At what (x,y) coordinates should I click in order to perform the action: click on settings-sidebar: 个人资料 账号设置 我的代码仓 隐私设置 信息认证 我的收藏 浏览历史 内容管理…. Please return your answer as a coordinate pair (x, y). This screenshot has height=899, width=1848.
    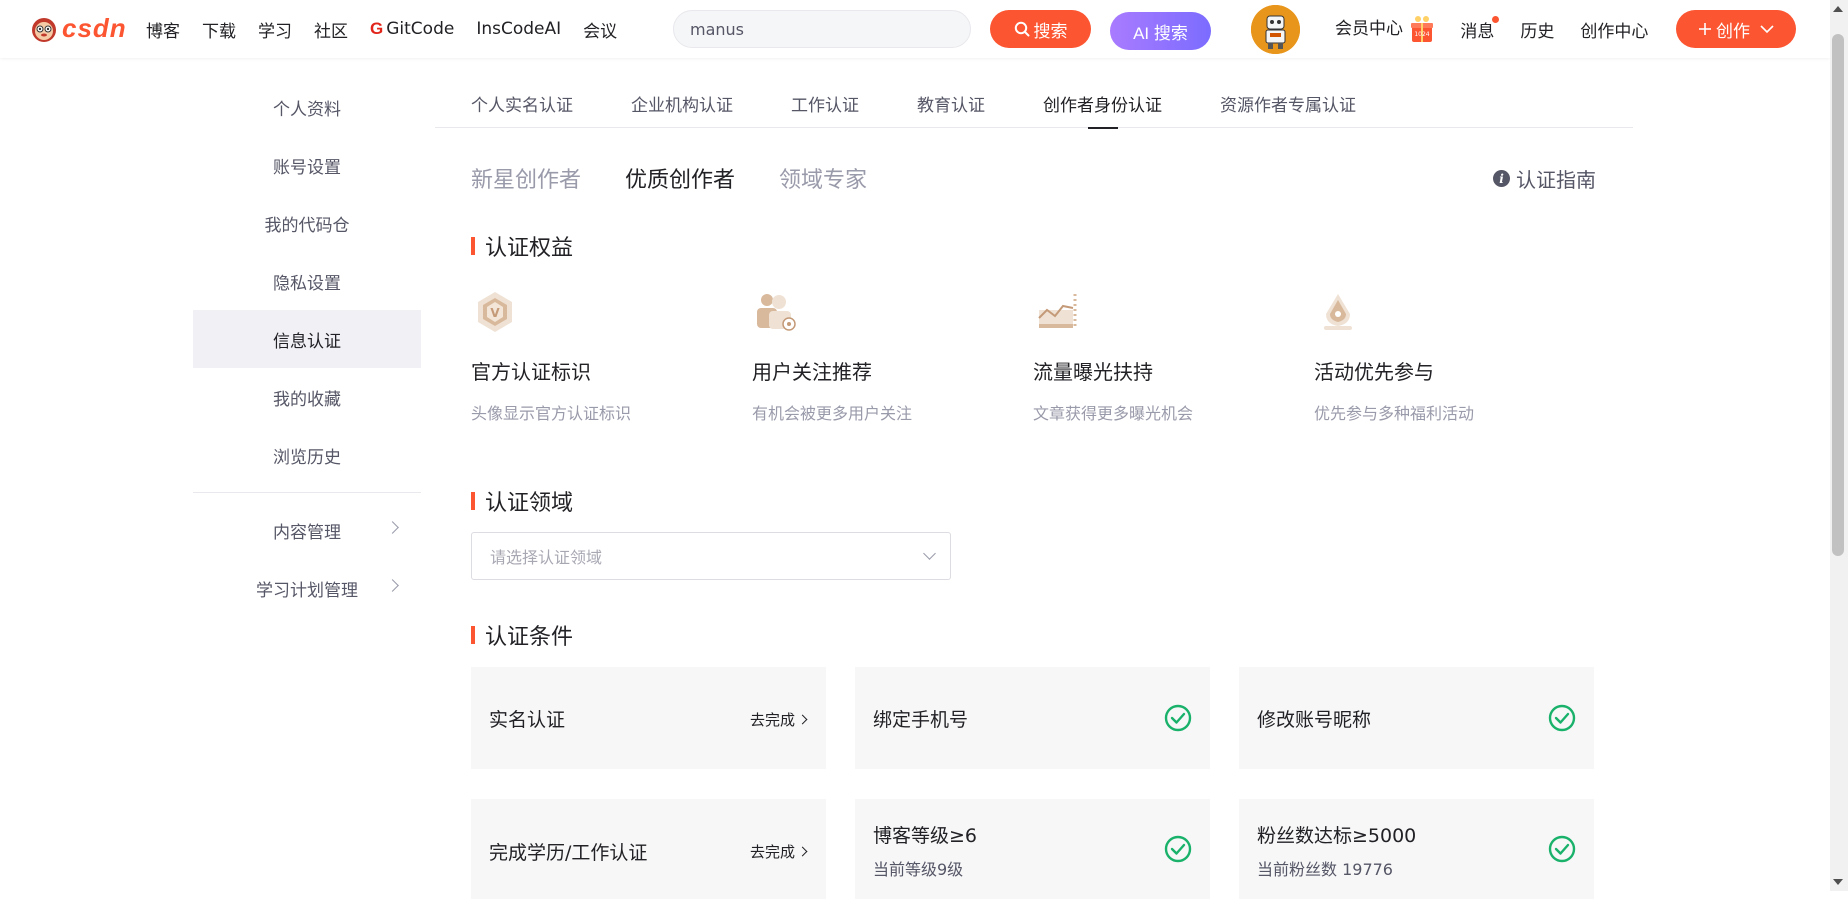
    Looking at the image, I should click on (307, 347).